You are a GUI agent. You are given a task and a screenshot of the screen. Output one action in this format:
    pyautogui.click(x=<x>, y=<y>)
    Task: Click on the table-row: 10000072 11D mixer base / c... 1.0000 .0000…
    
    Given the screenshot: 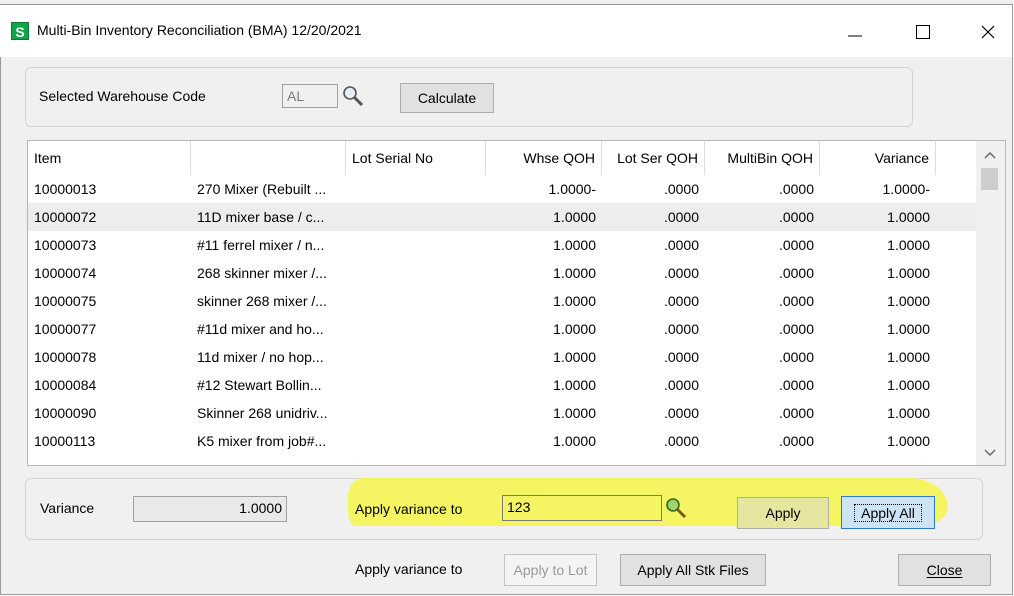 What is the action you would take?
    pyautogui.click(x=502, y=217)
    